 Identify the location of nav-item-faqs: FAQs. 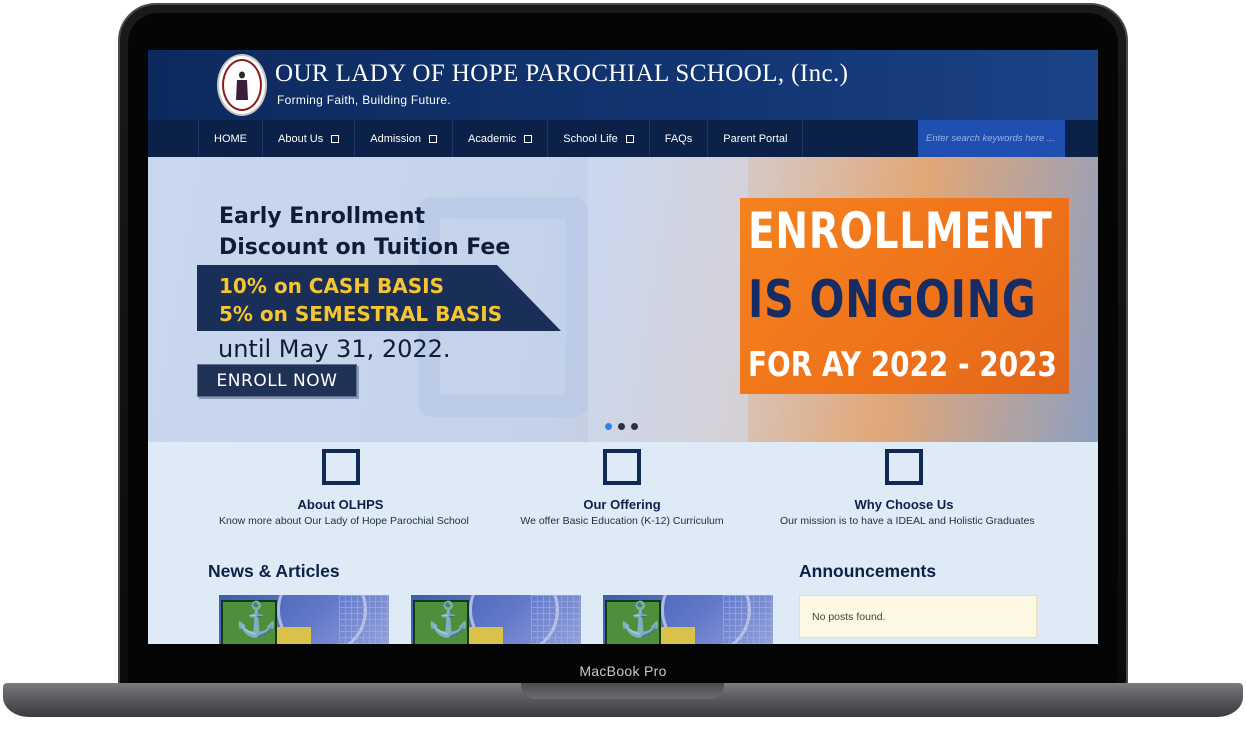
(678, 138).